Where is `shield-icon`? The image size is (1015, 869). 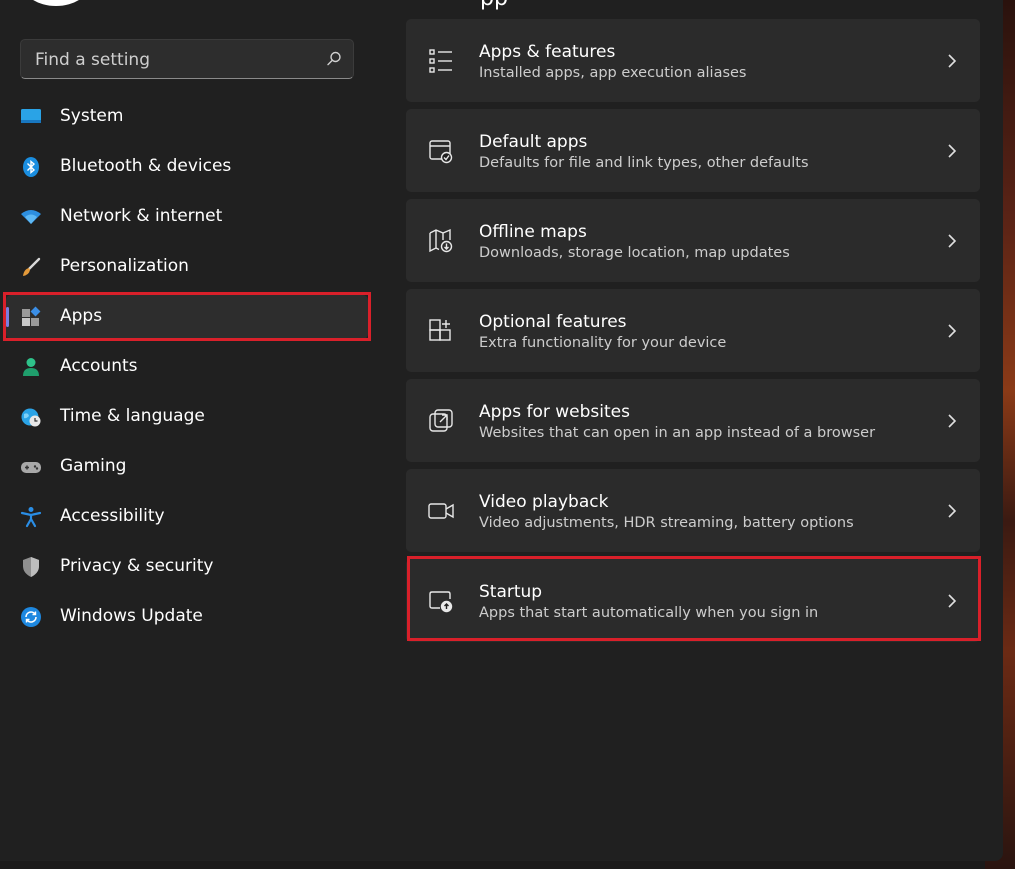 shield-icon is located at coordinates (31, 567).